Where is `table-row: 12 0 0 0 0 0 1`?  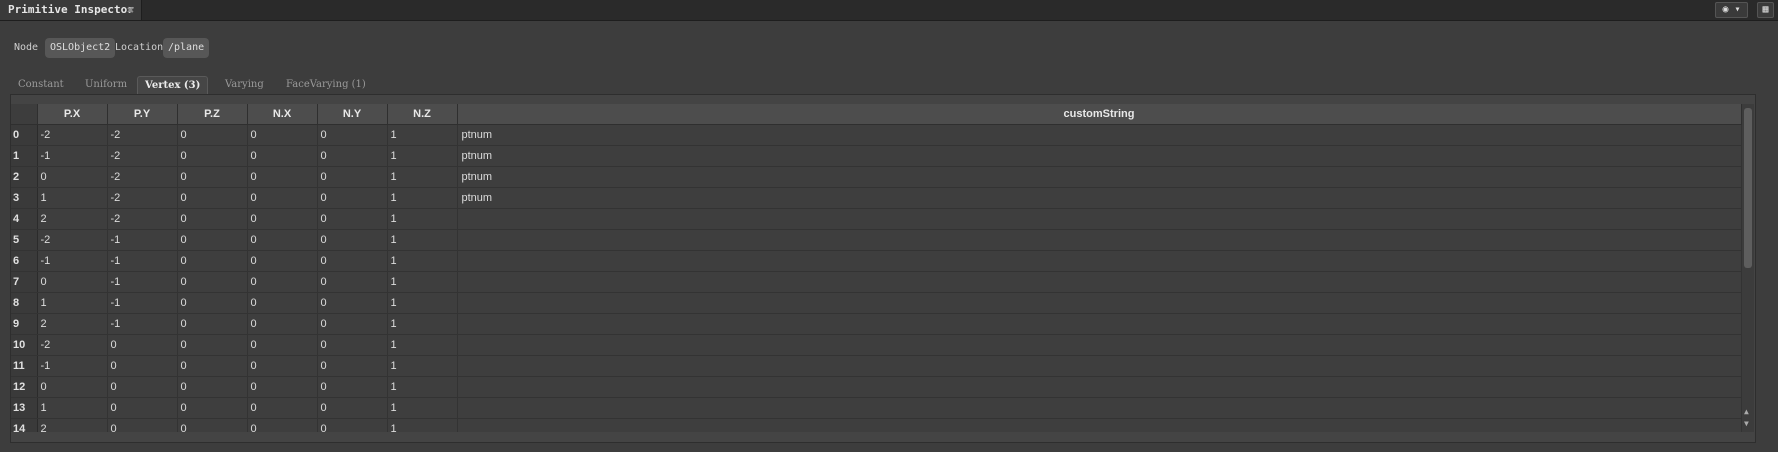
table-row: 12 0 0 0 0 0 1 is located at coordinates (876, 387).